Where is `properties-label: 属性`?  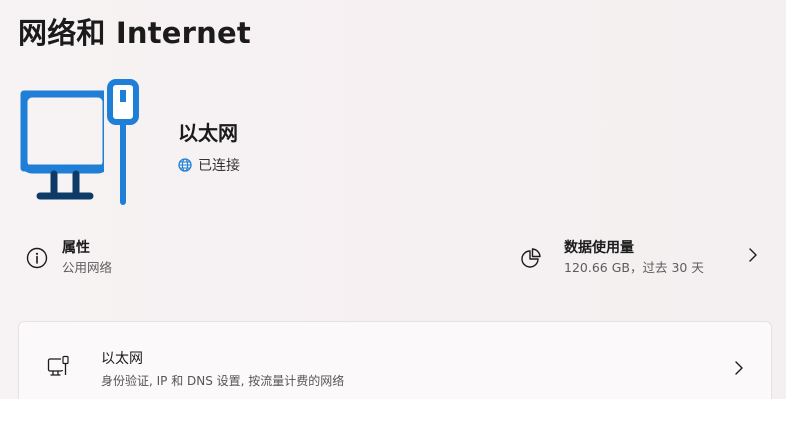
properties-label: 属性 is located at coordinates (76, 248).